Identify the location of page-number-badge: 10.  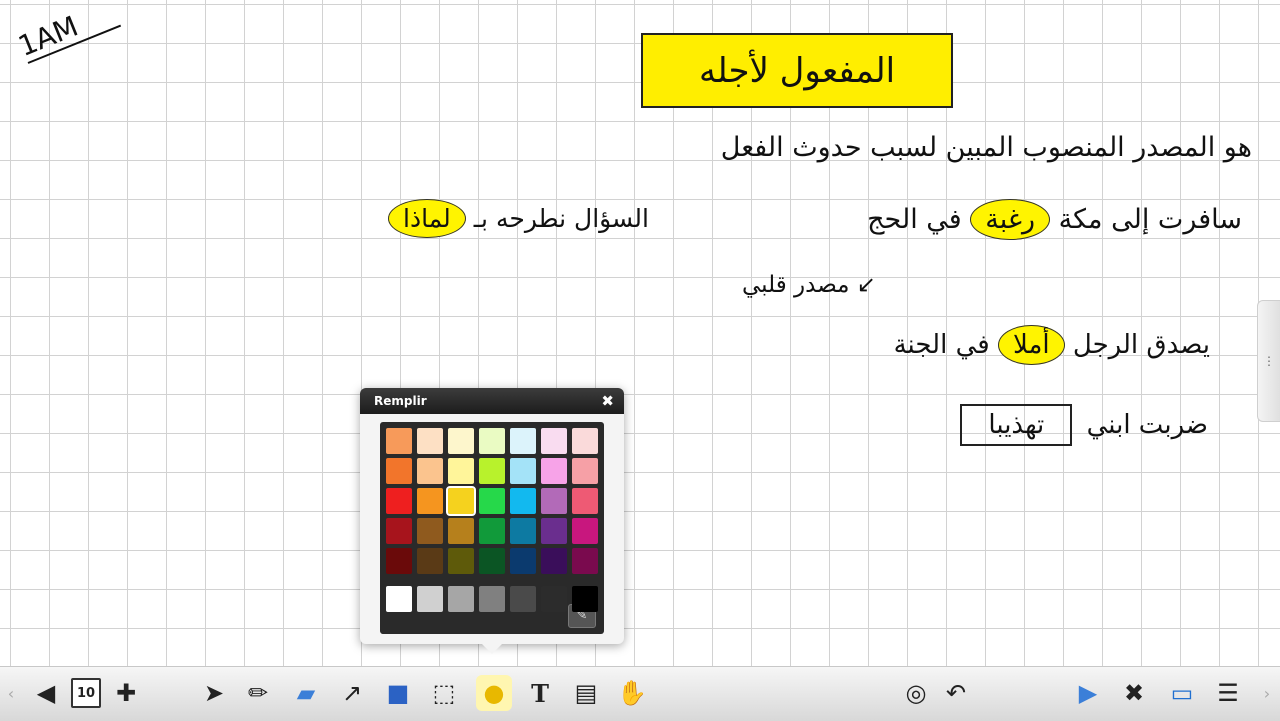
(86, 693).